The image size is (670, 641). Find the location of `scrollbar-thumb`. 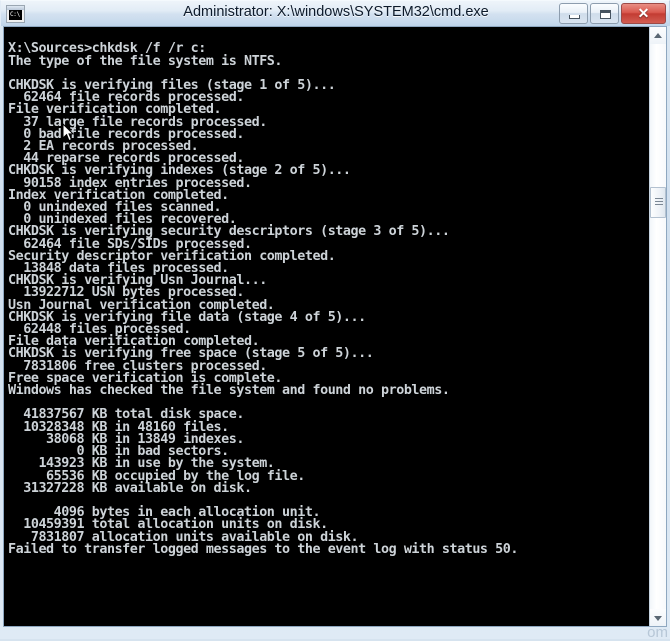

scrollbar-thumb is located at coordinates (658, 202).